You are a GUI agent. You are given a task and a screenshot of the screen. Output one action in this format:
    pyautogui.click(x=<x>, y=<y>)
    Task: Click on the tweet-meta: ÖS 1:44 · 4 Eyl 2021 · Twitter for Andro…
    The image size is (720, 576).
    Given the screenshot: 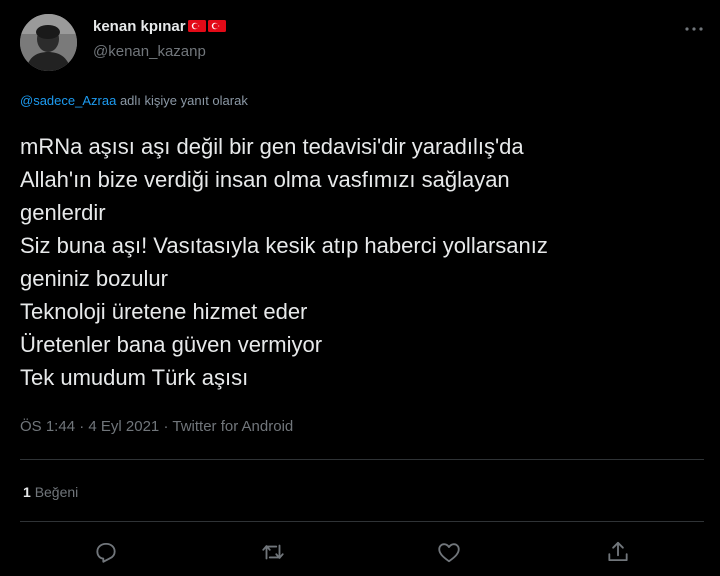 What is the action you would take?
    pyautogui.click(x=156, y=426)
    